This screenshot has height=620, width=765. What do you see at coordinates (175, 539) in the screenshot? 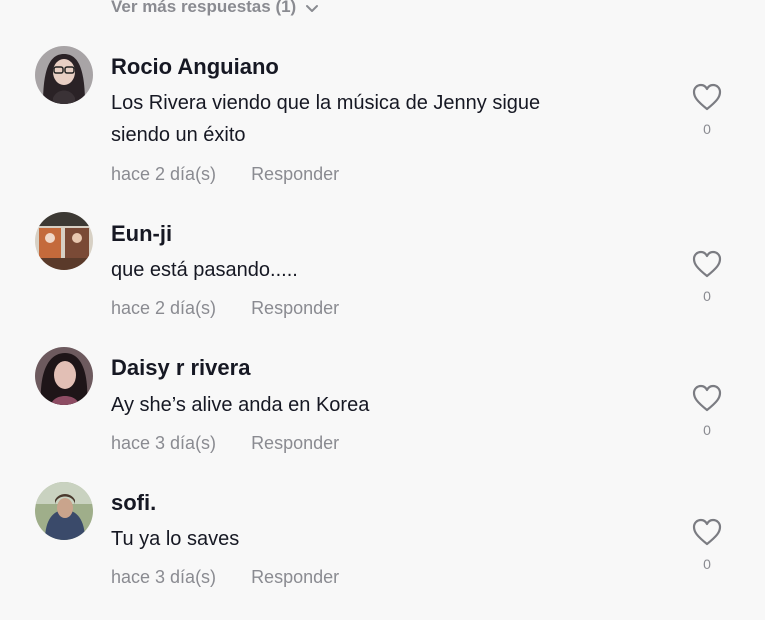
I see `comment-text-line: Tu ya lo saves` at bounding box center [175, 539].